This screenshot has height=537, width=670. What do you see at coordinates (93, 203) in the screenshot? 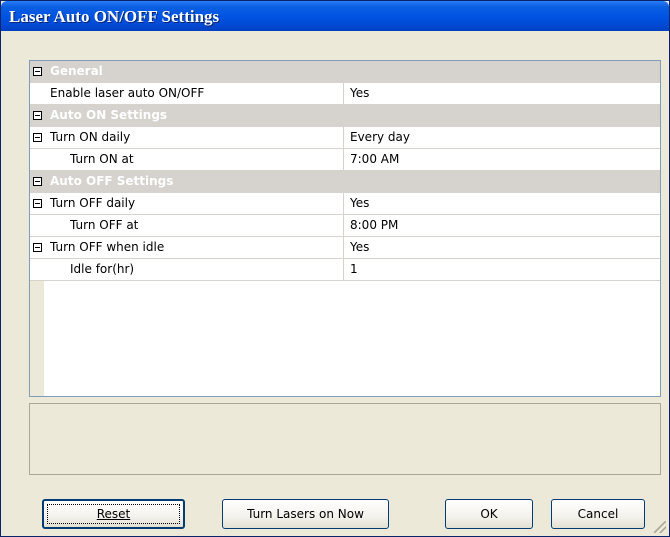
I see `property-name: Turn OFF daily` at bounding box center [93, 203].